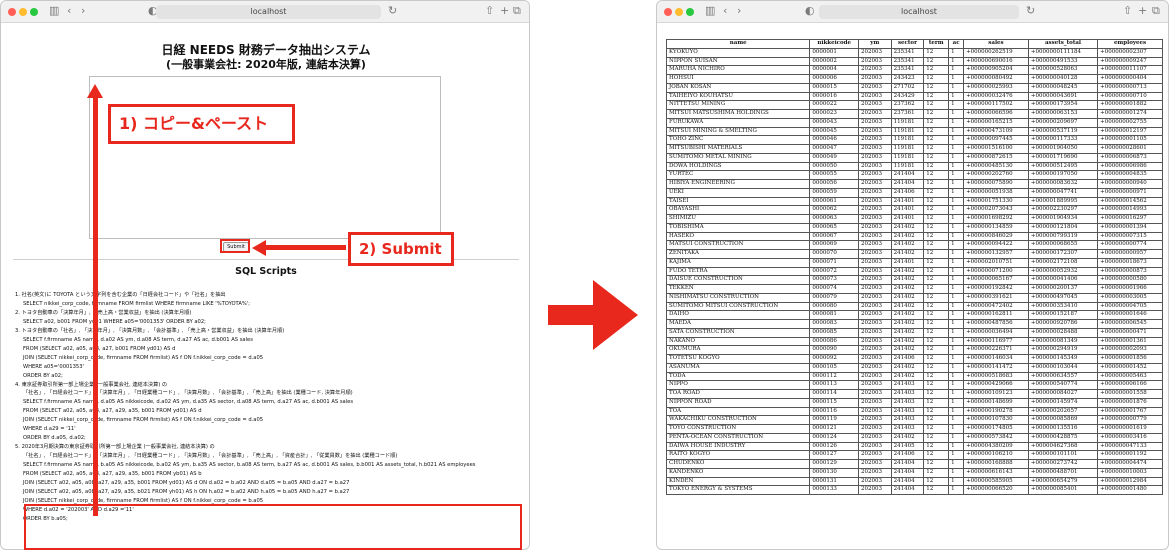 The width and height of the screenshot is (1169, 550). I want to click on table-cell: NAKANO, so click(738, 341).